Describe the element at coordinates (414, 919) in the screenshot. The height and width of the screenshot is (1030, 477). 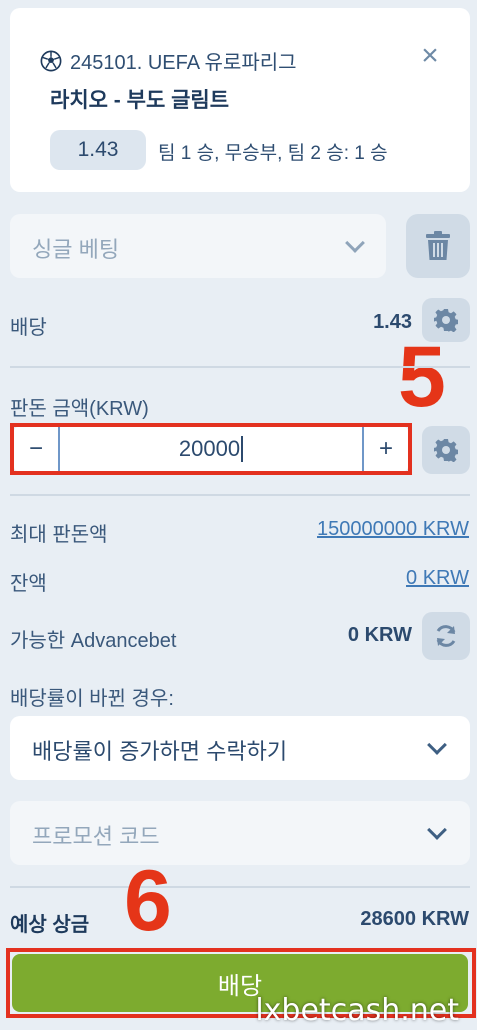
I see `potential-winnings-value: 28600 KRW` at that location.